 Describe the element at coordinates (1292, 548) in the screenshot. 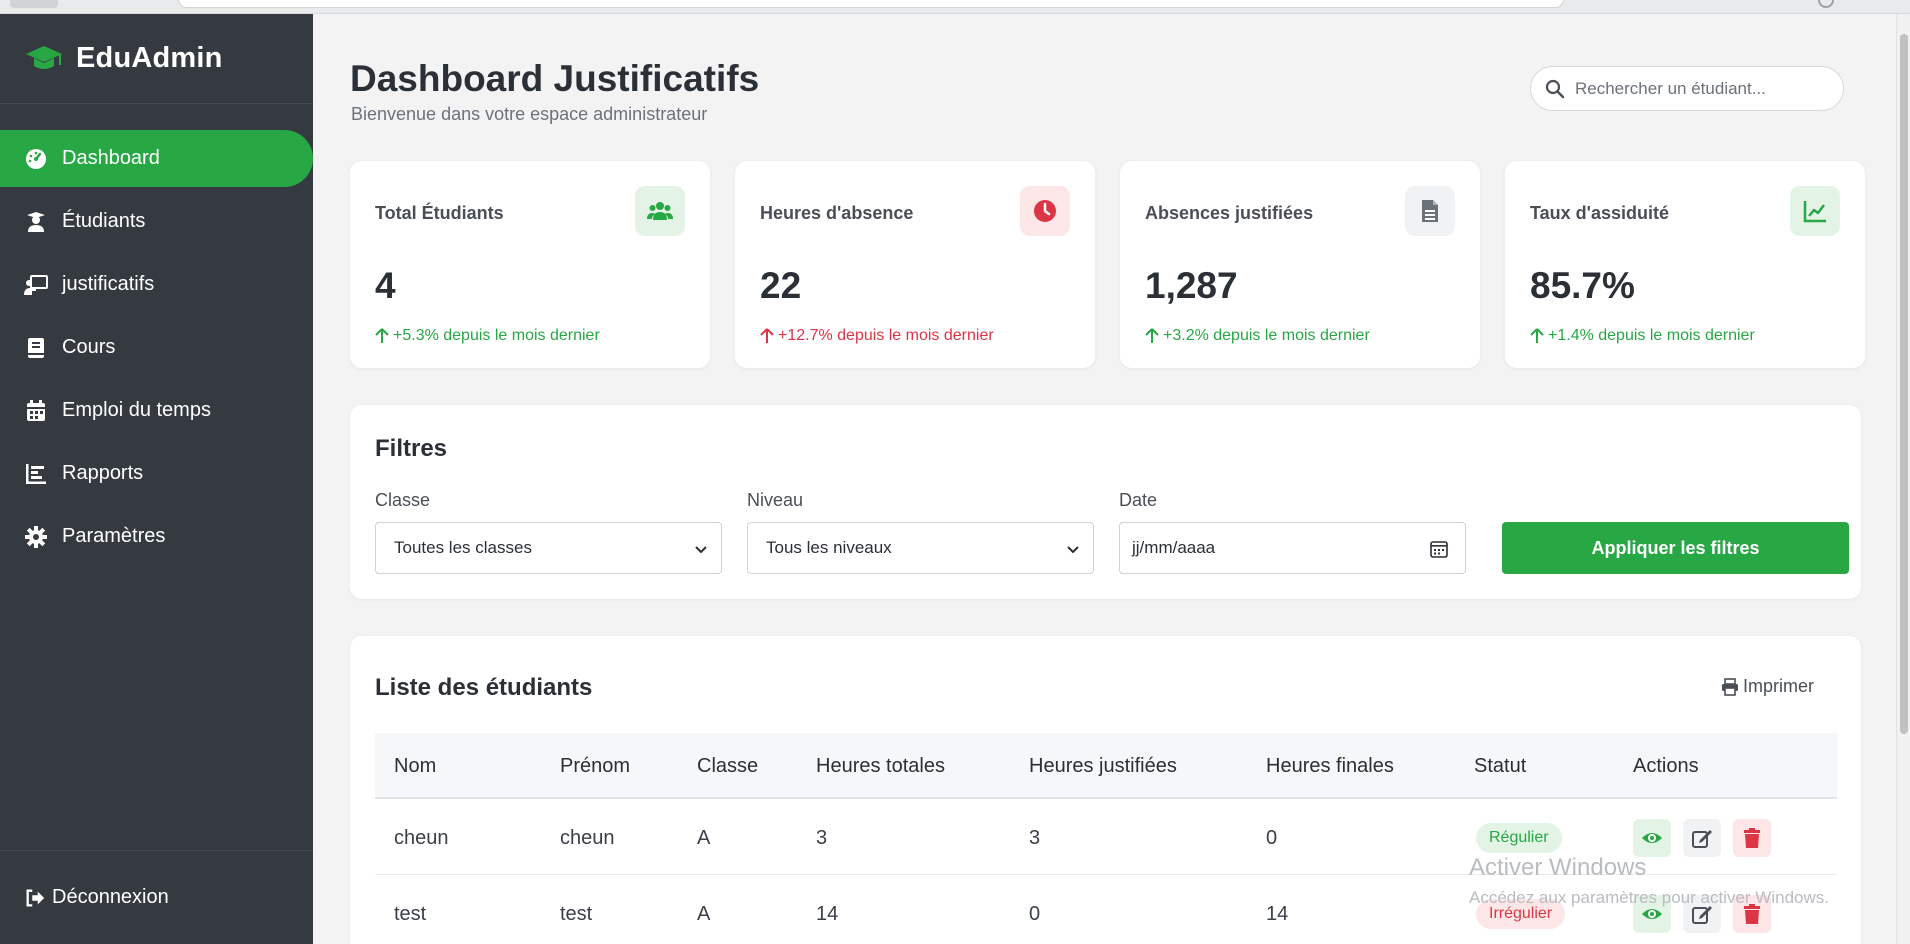

I see `date-input: jj/mm/aaaa` at that location.